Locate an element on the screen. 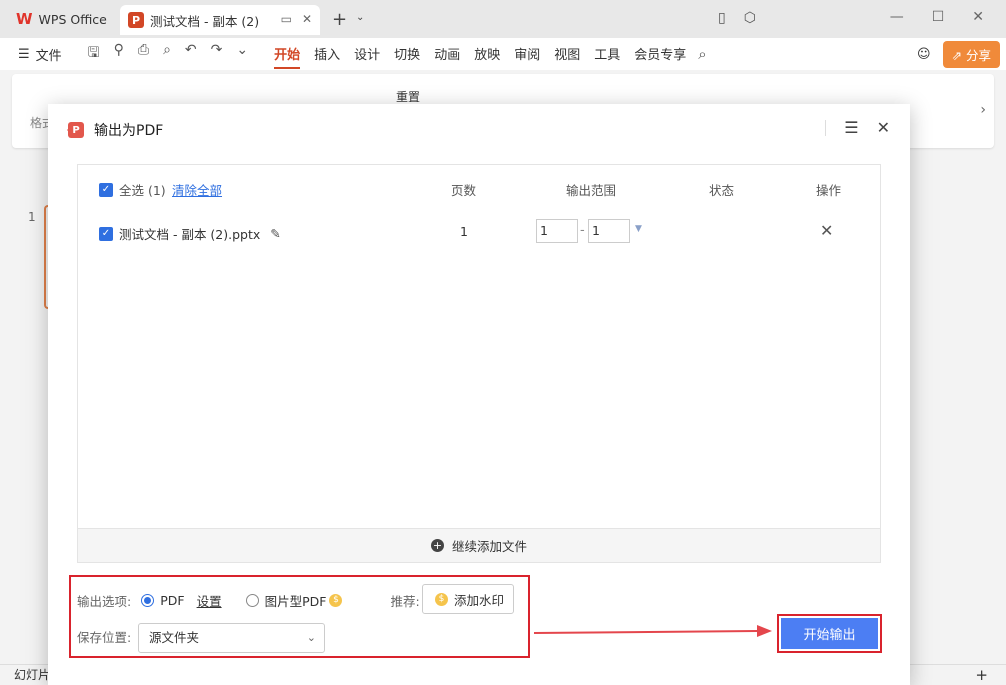 This screenshot has width=1006, height=685. menu-tab-9: 会员专享 is located at coordinates (660, 54).